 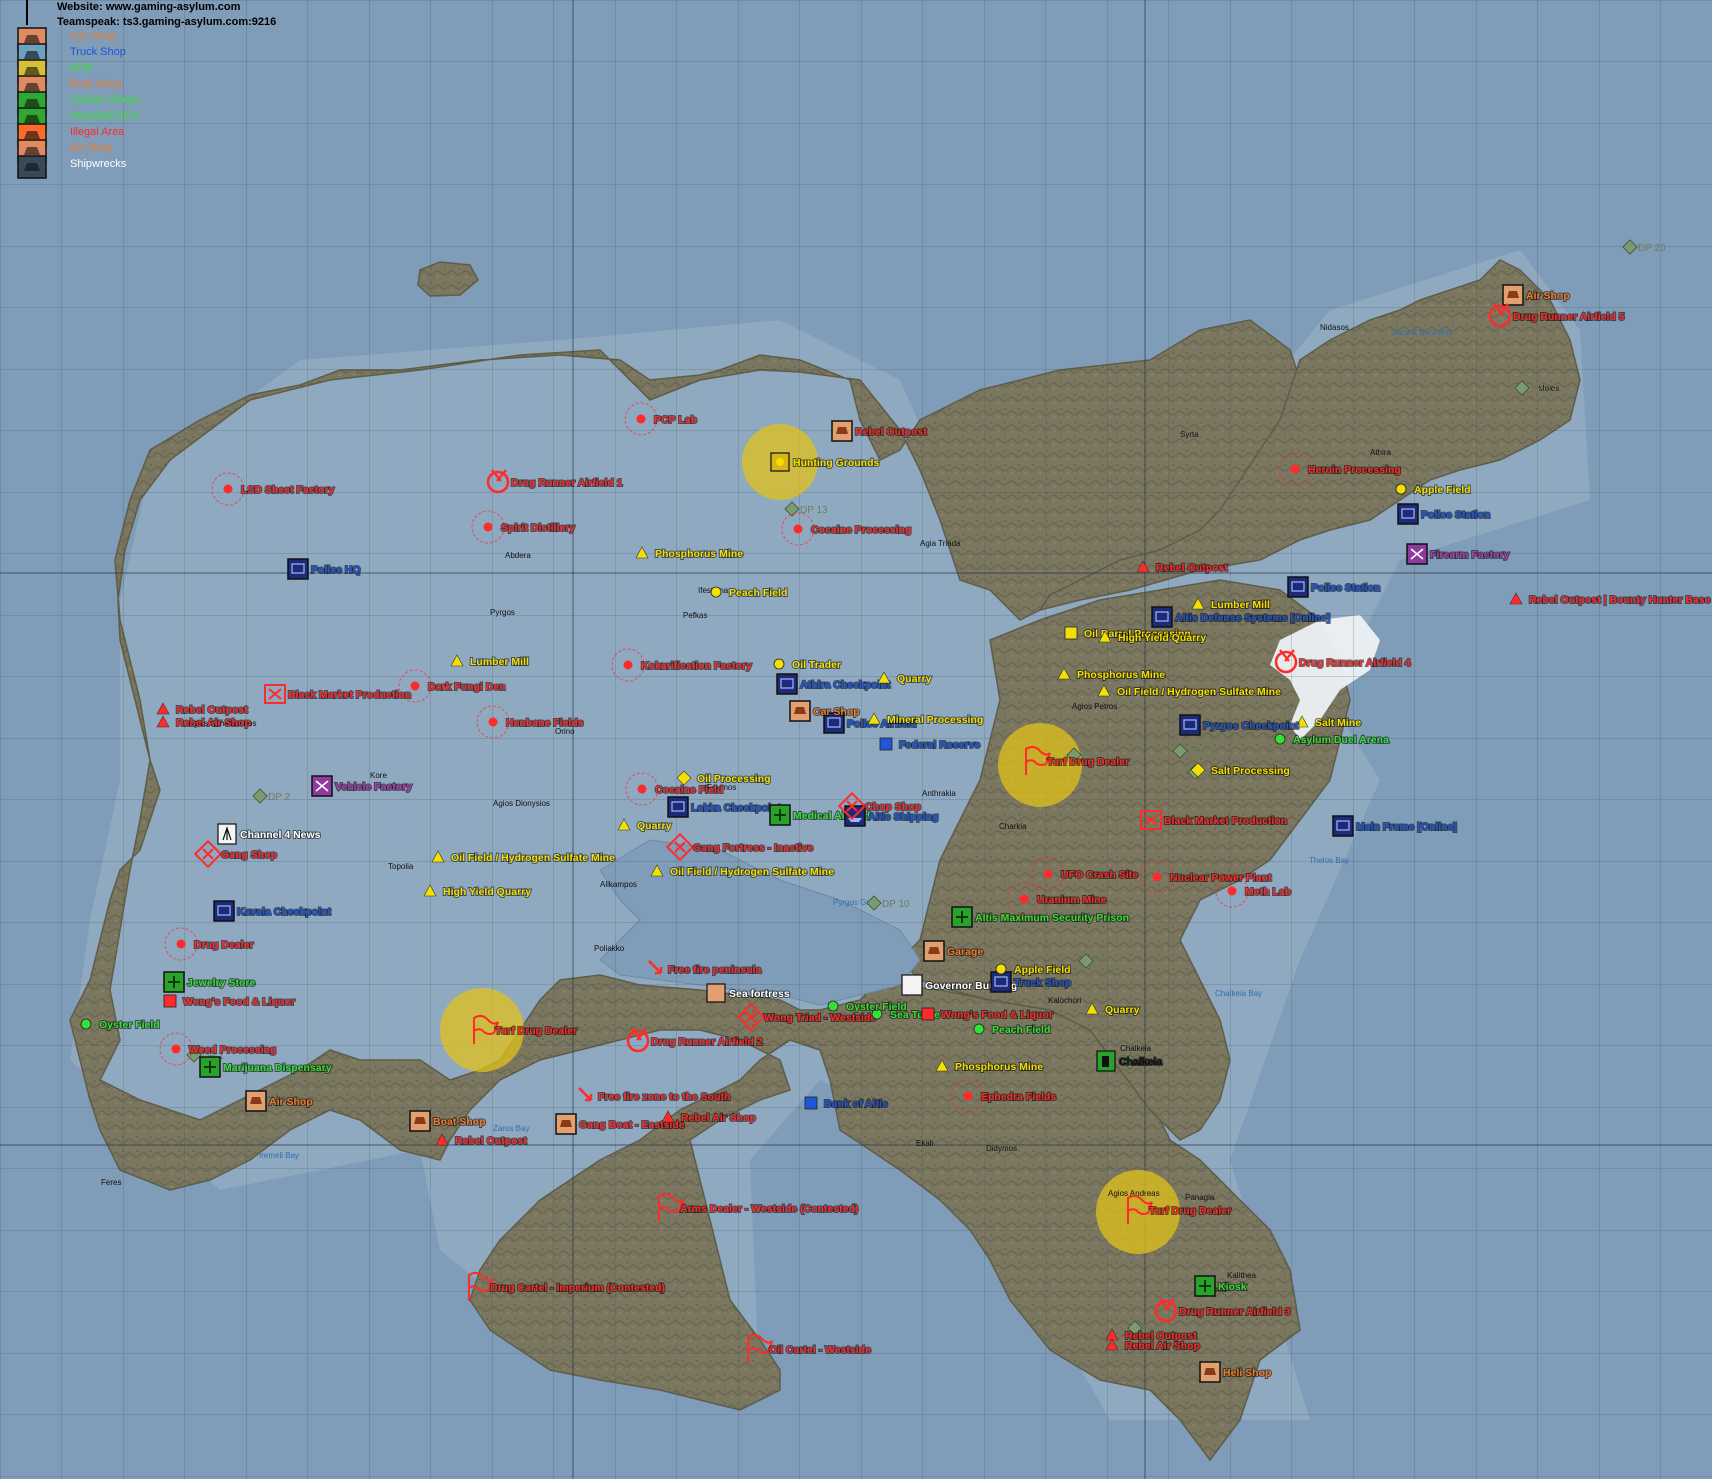 I want to click on legend-label: Shipwrecks, so click(x=98, y=164).